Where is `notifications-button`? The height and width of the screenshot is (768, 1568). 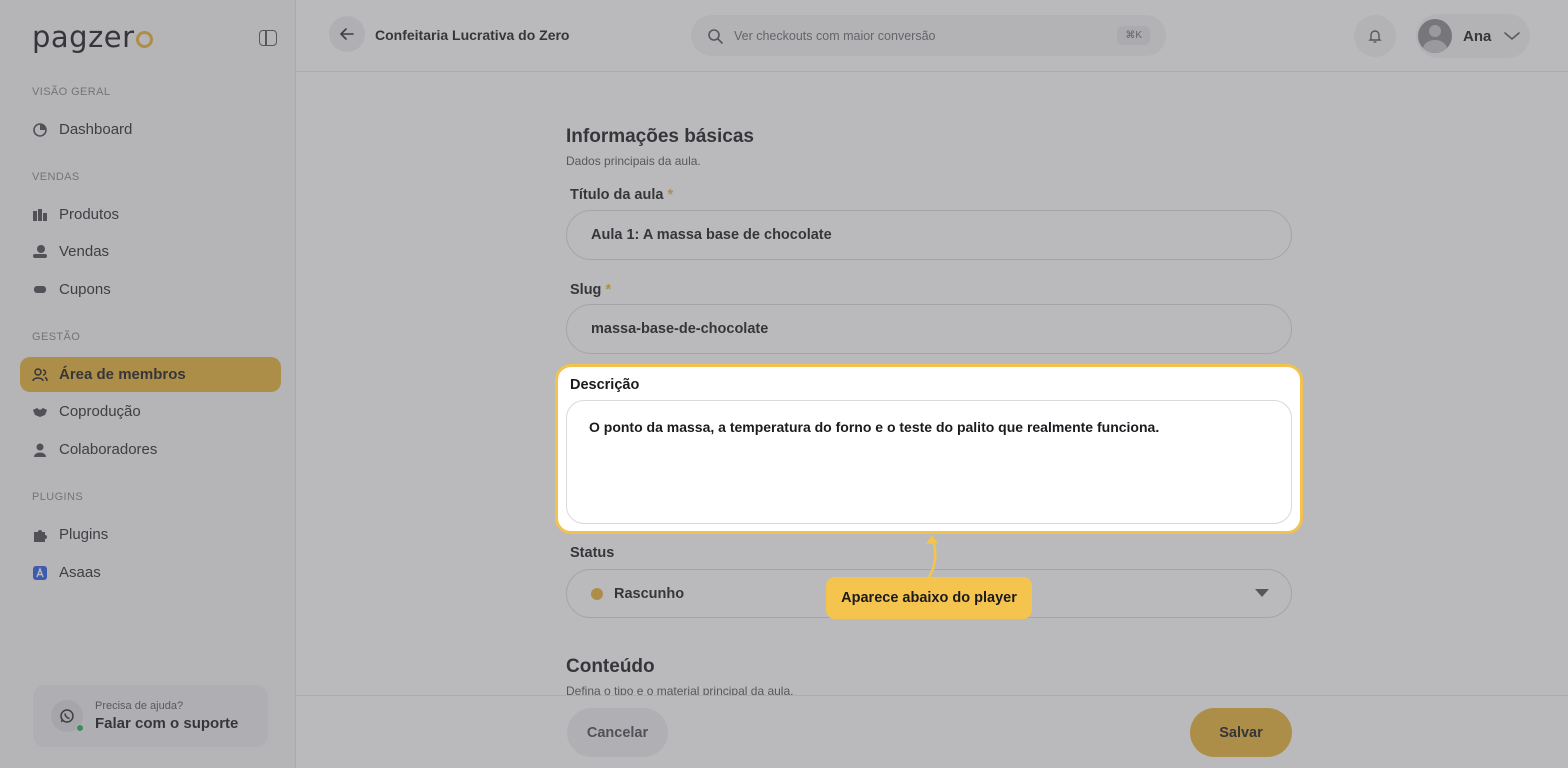 notifications-button is located at coordinates (1375, 36).